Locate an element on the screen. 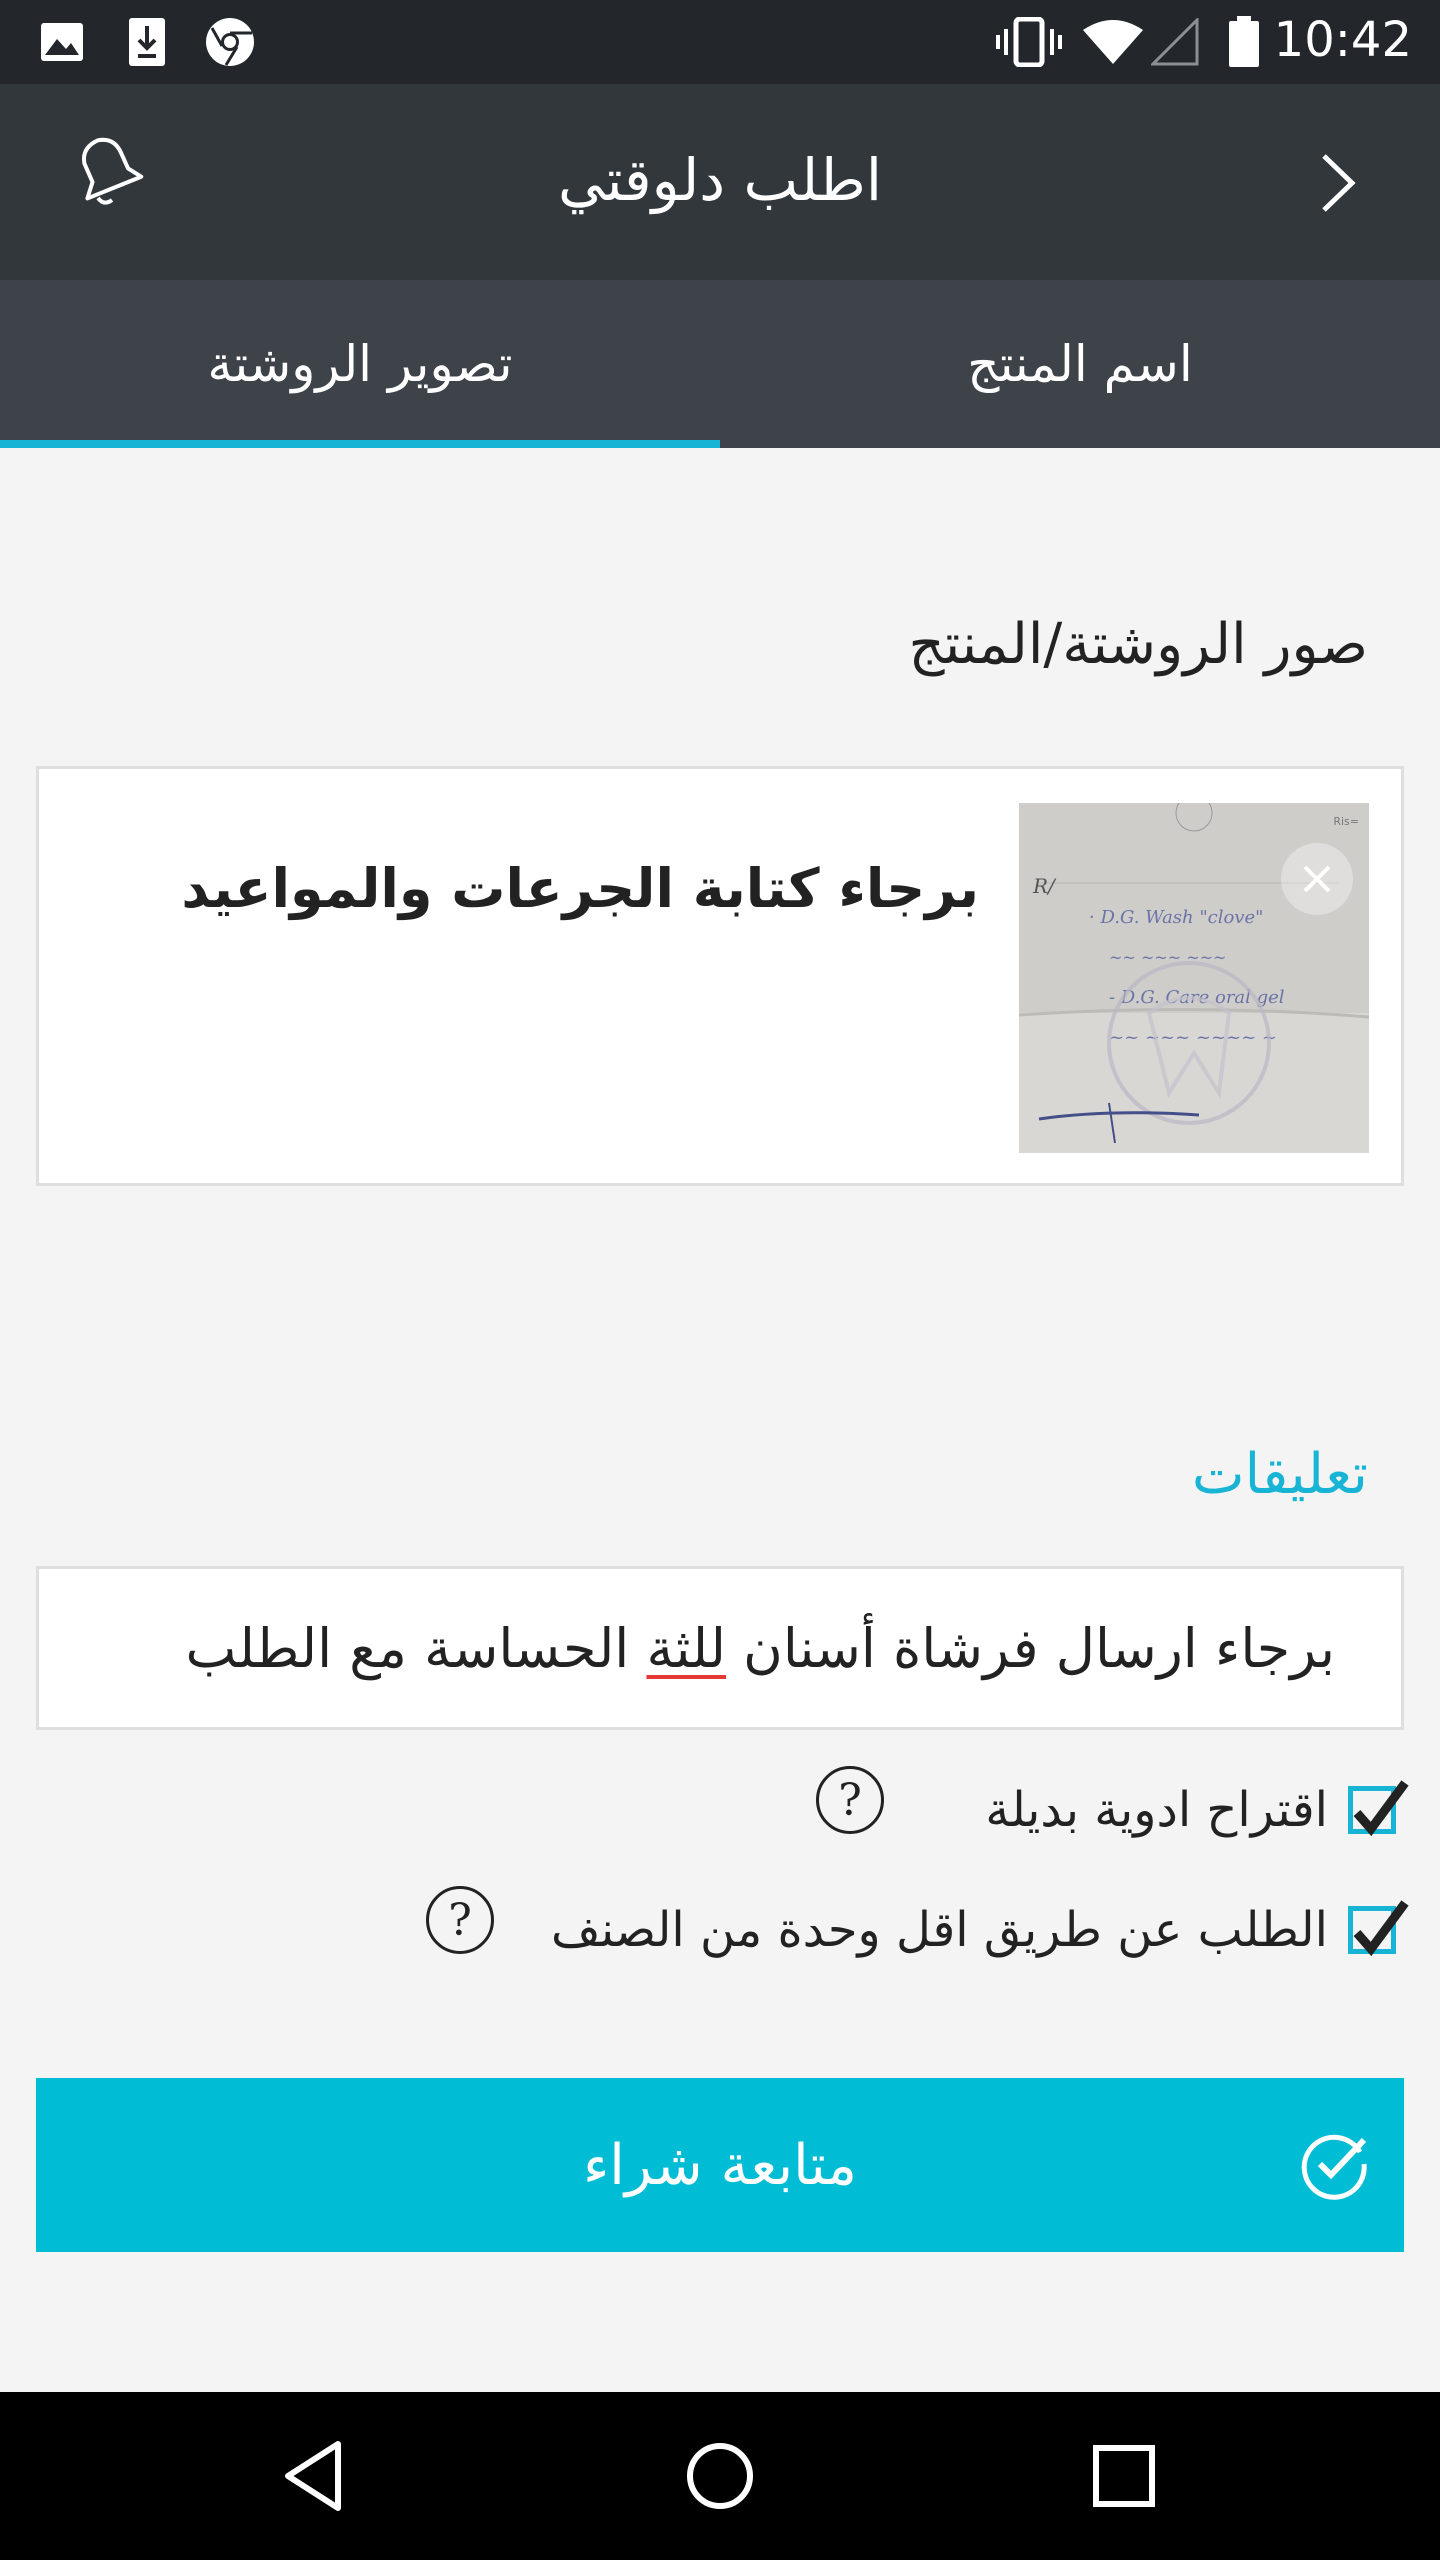 This screenshot has height=2560, width=1440. remove-photo-button is located at coordinates (1317, 879).